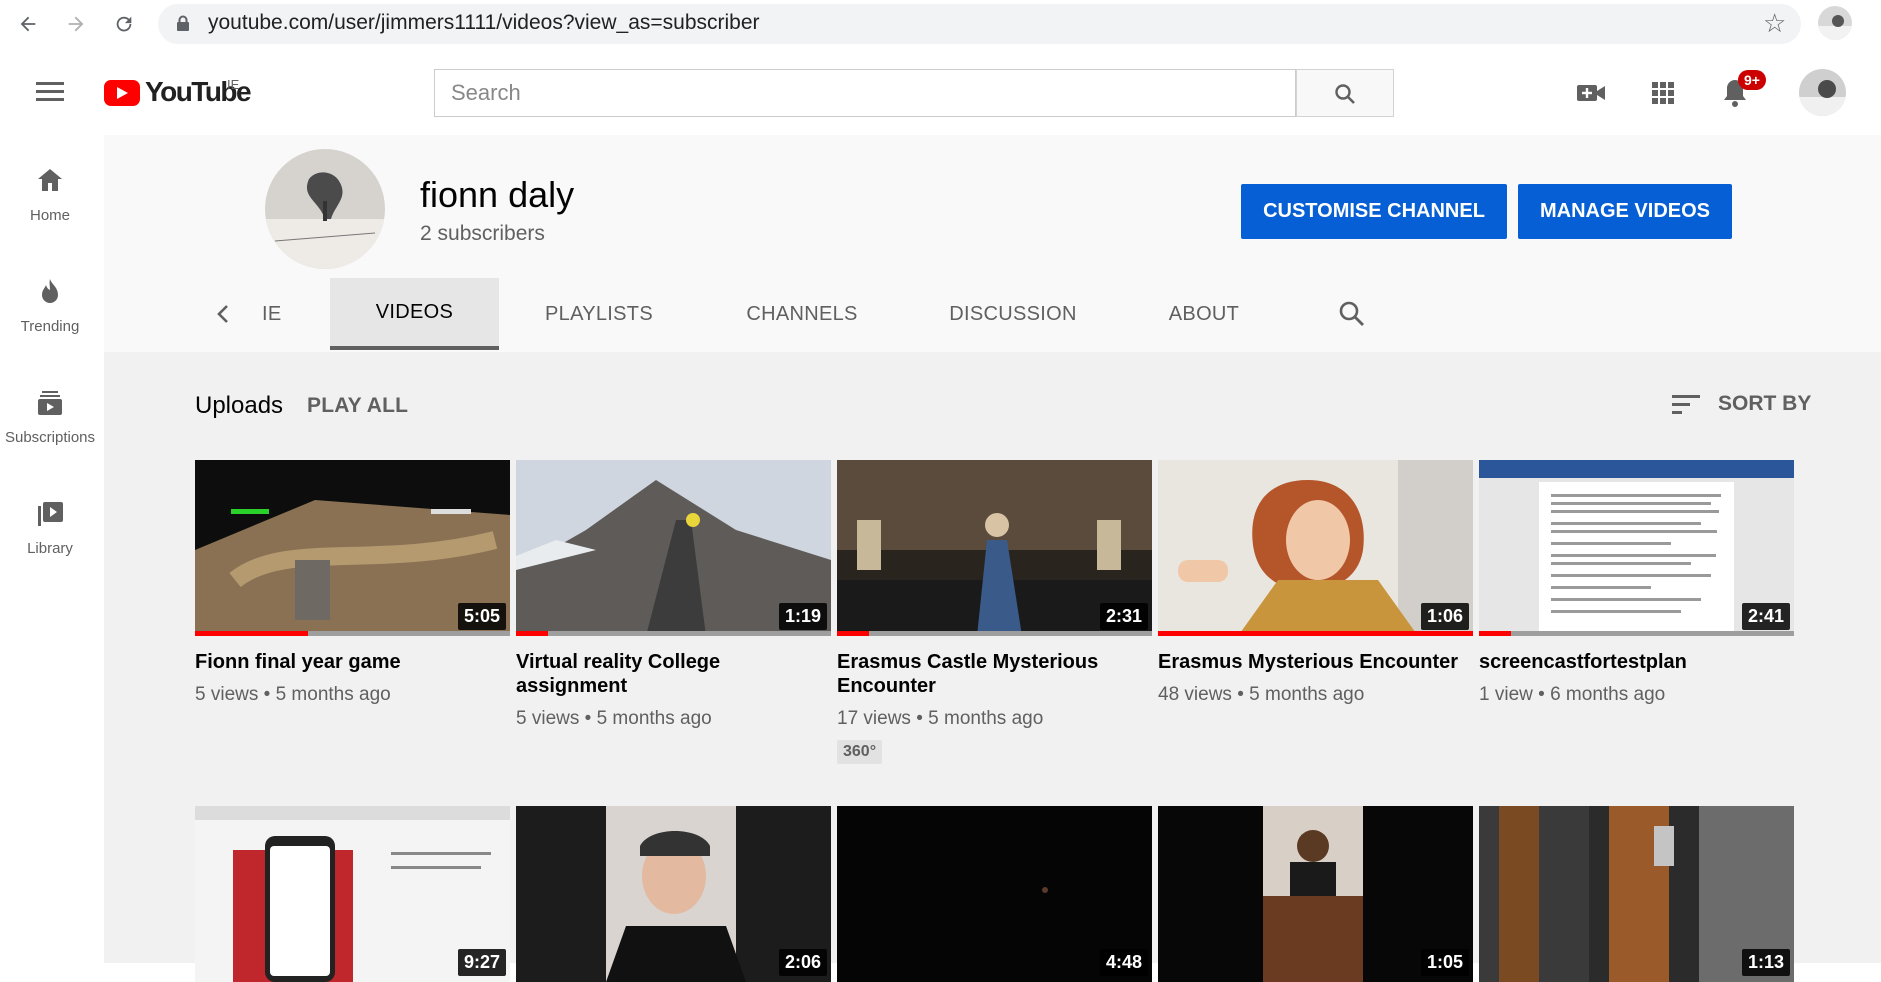 This screenshot has width=1881, height=982. Describe the element at coordinates (1352, 314) in the screenshot. I see `channel-search-icon` at that location.